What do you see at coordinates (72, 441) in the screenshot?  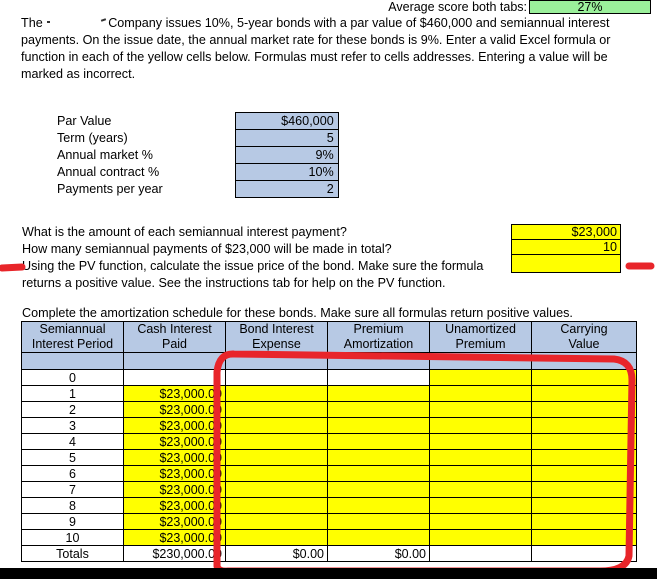 I see `cell-period: 4` at bounding box center [72, 441].